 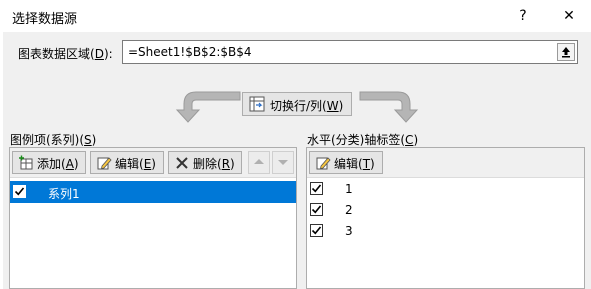 What do you see at coordinates (295, 16) in the screenshot?
I see `title-bar: 选择数据源 ? ✕` at bounding box center [295, 16].